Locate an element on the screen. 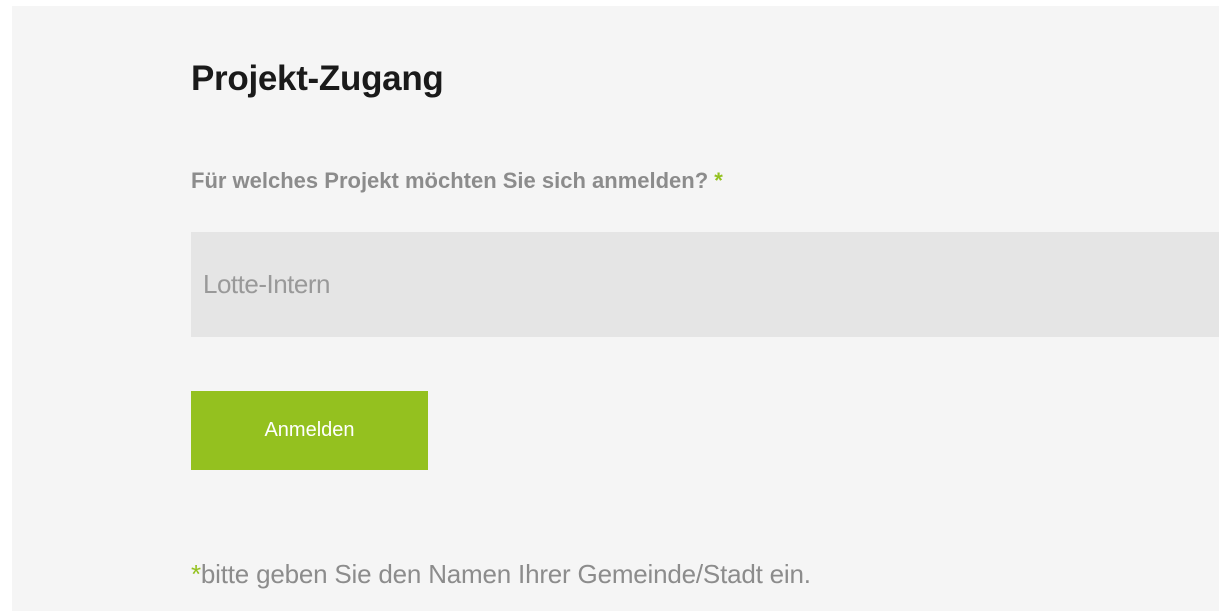  page-title: Projekt-Zugang is located at coordinates (317, 78).